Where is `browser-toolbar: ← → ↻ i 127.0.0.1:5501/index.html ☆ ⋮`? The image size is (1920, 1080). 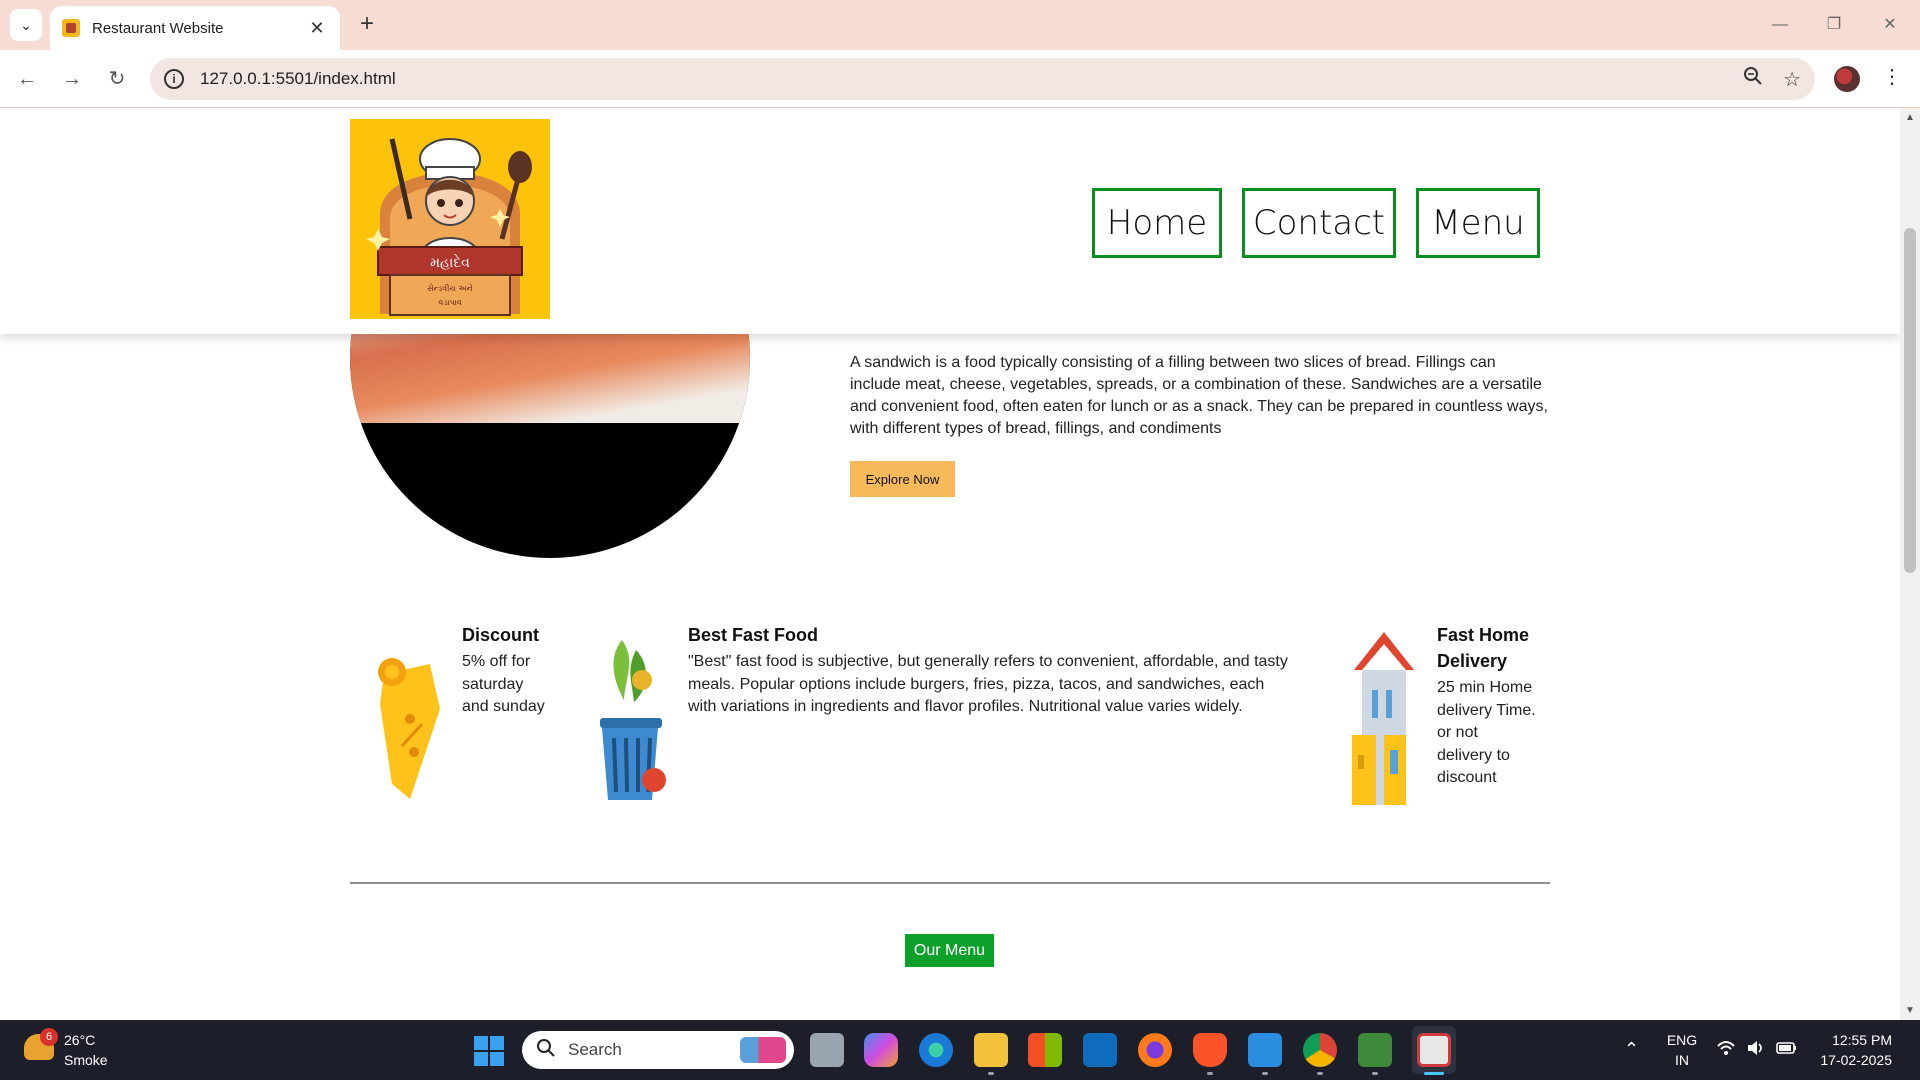 browser-toolbar: ← → ↻ i 127.0.0.1:5501/index.html ☆ ⋮ is located at coordinates (960, 79).